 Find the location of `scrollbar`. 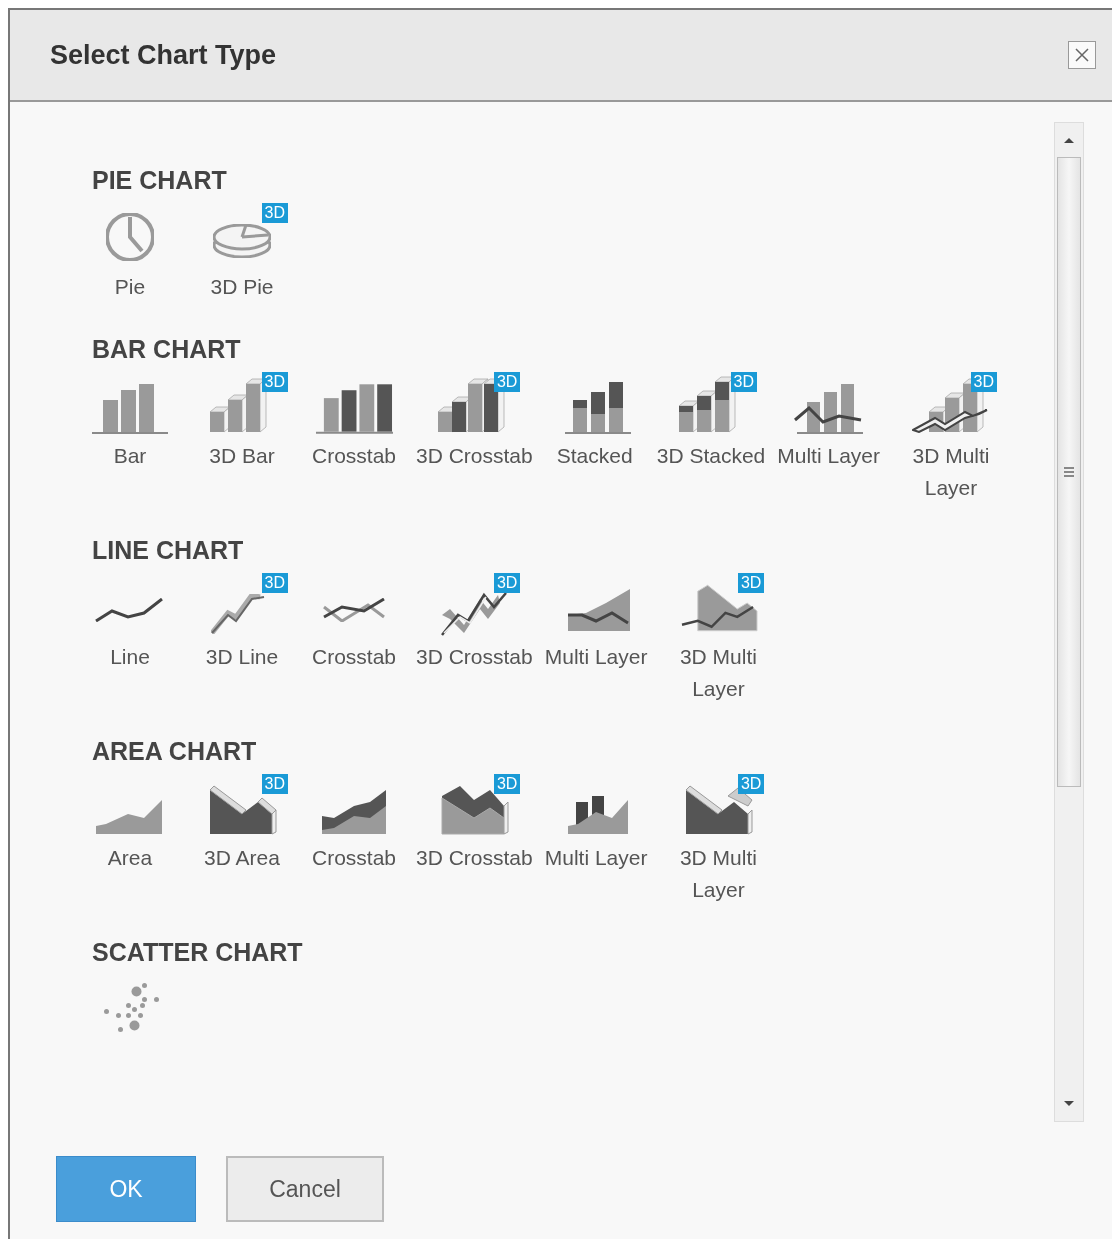

scrollbar is located at coordinates (1069, 622).